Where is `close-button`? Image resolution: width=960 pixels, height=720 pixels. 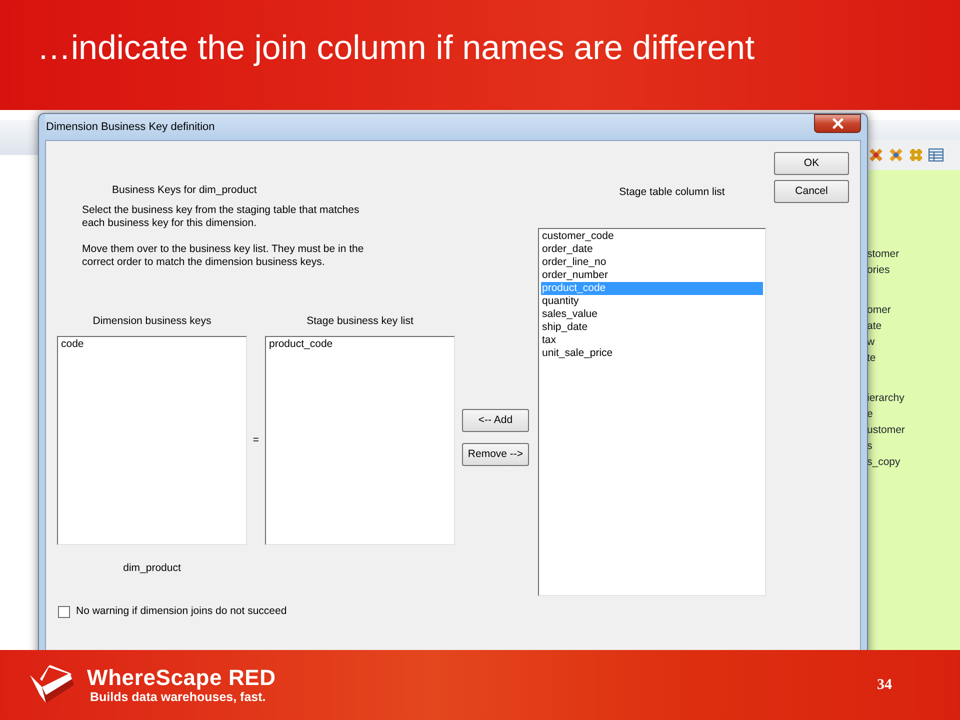 close-button is located at coordinates (837, 123).